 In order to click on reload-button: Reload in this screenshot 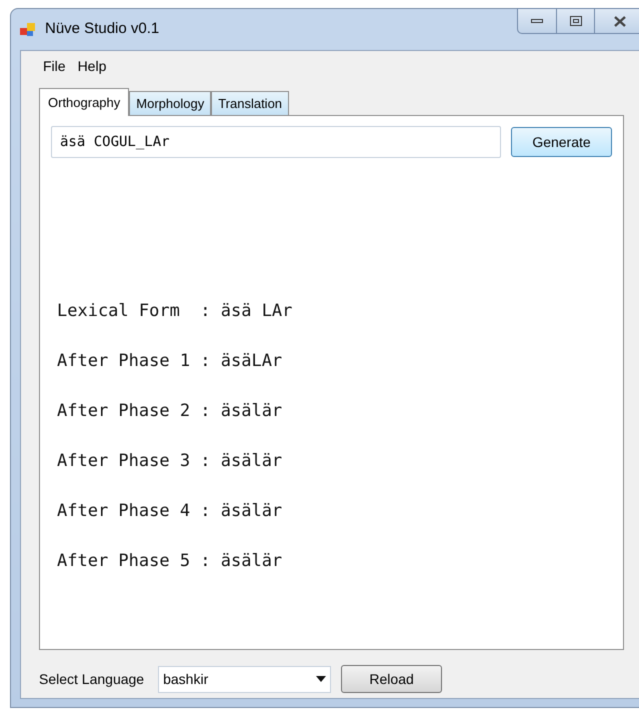, I will do `click(391, 679)`.